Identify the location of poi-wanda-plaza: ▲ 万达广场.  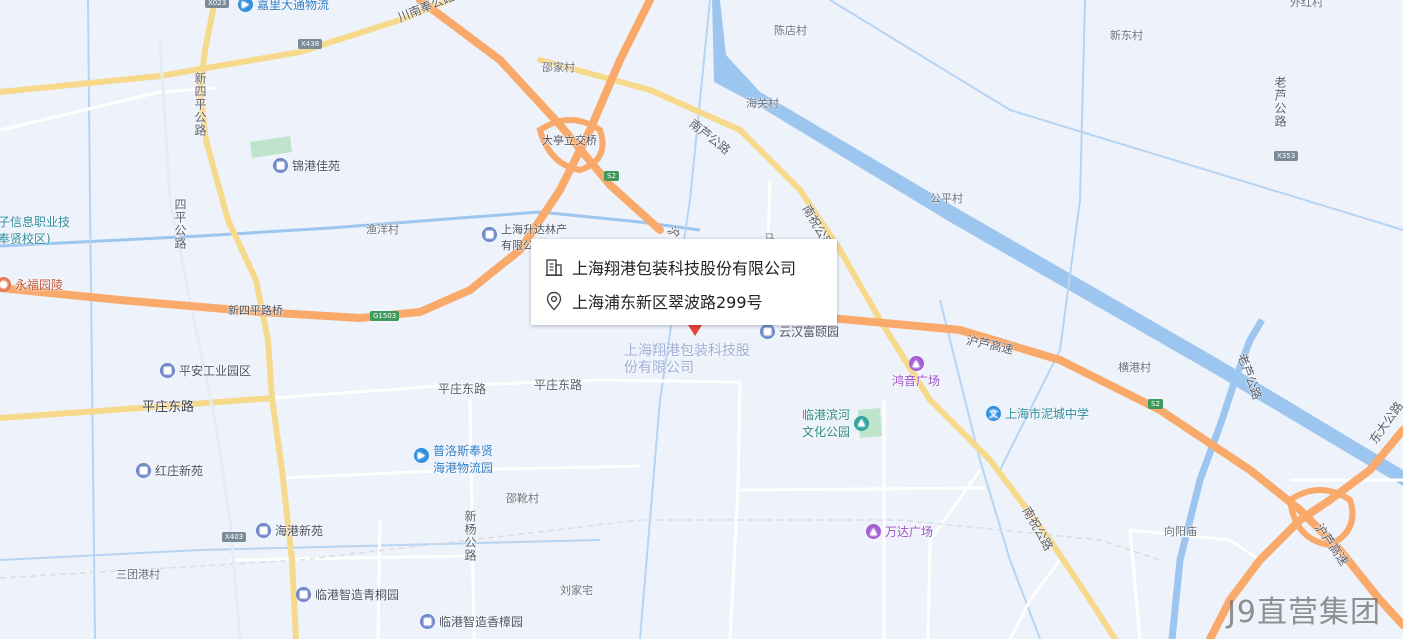
(899, 531).